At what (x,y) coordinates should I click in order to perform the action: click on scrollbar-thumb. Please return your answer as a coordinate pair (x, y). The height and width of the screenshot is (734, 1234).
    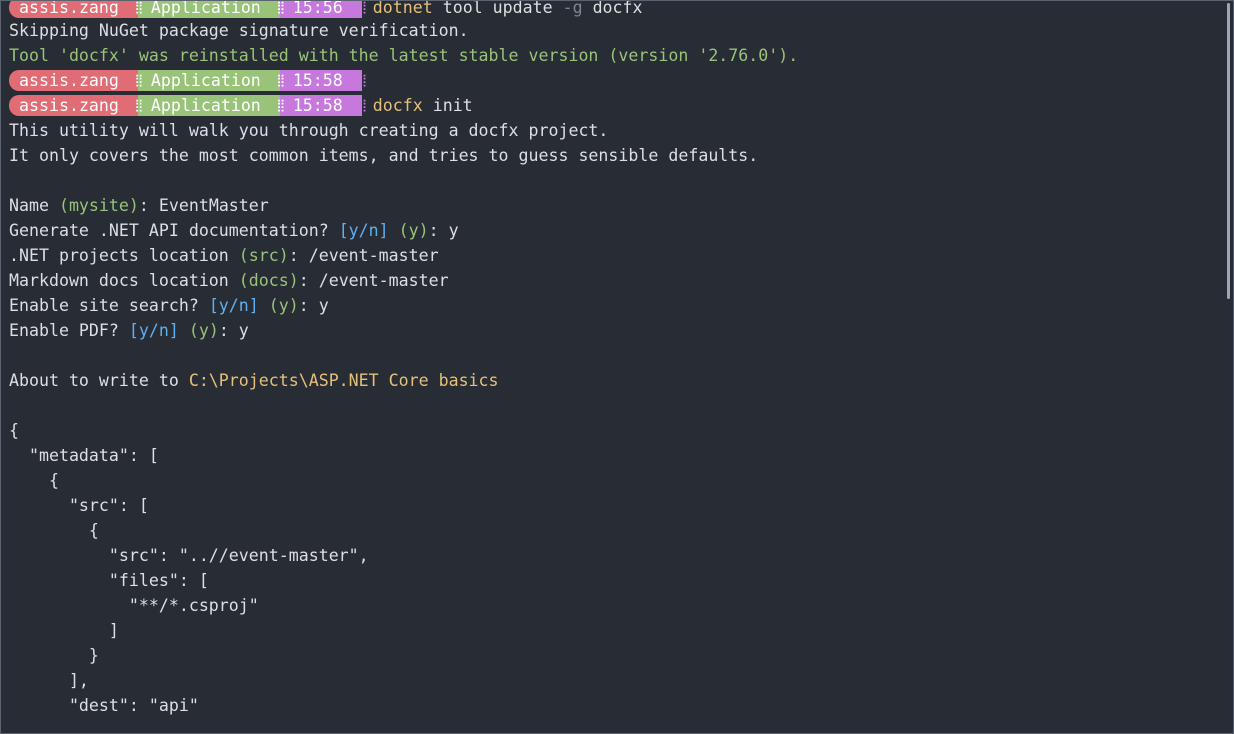
    Looking at the image, I should click on (1228, 151).